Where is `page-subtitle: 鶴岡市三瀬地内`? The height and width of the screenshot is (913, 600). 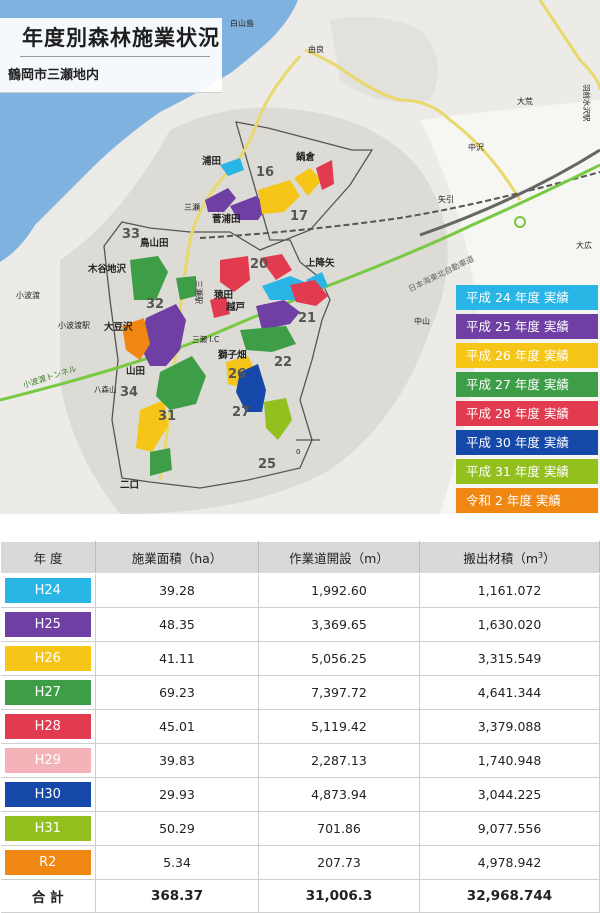 page-subtitle: 鶴岡市三瀬地内 is located at coordinates (54, 75).